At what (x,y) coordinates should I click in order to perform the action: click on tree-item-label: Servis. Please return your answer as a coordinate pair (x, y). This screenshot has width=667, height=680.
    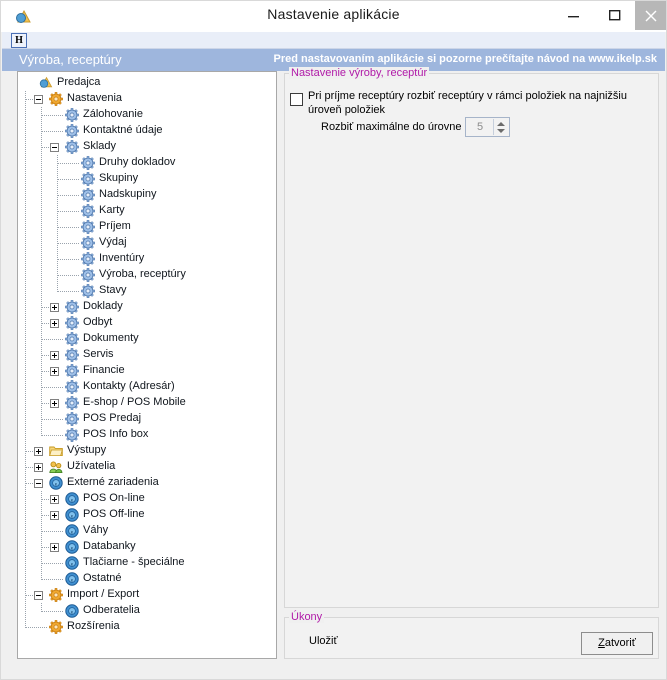
    Looking at the image, I should click on (98, 354).